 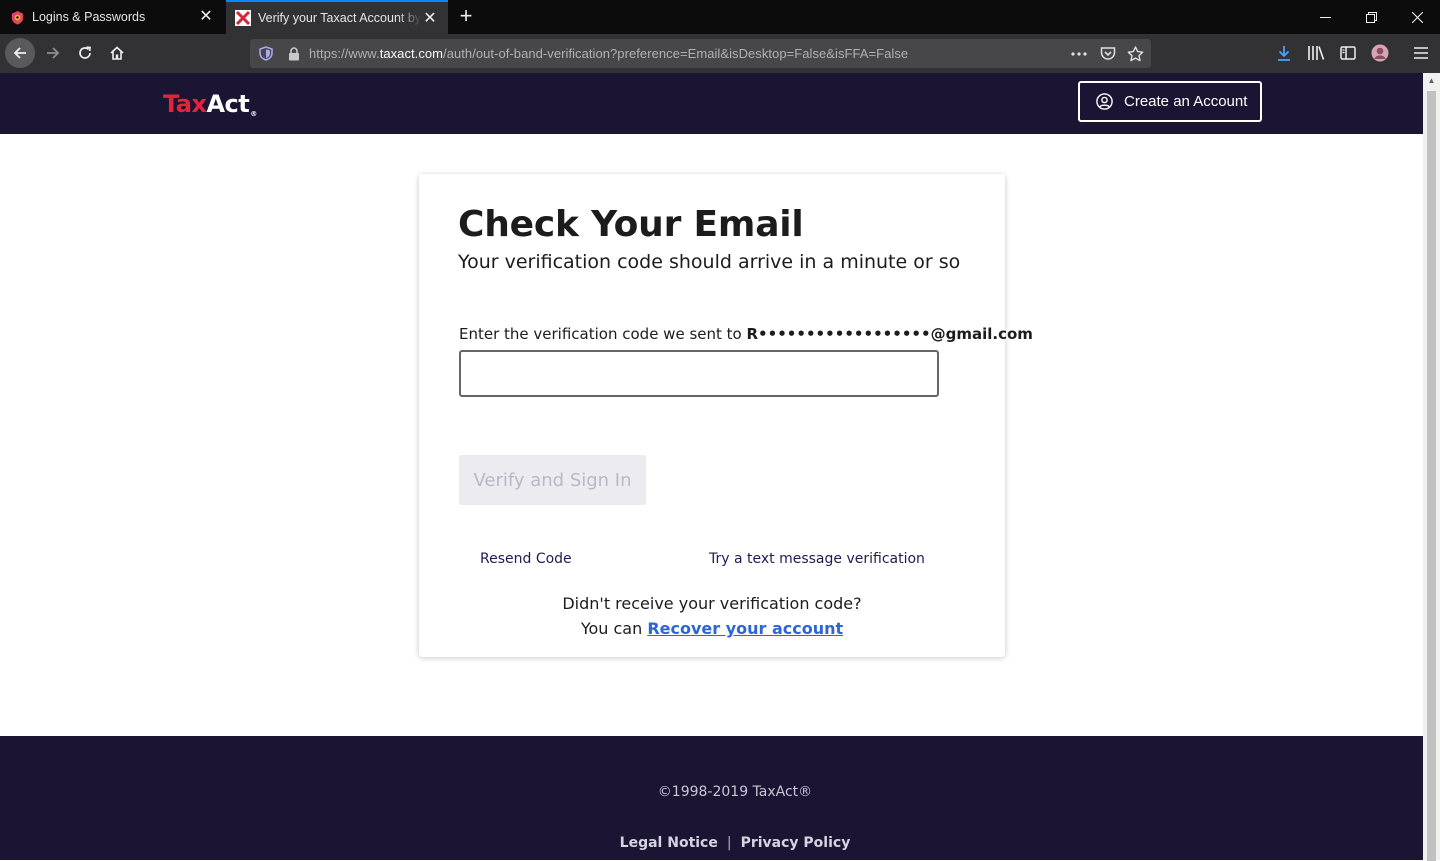 I want to click on recover-account-line: You can Recover your account, so click(x=712, y=628).